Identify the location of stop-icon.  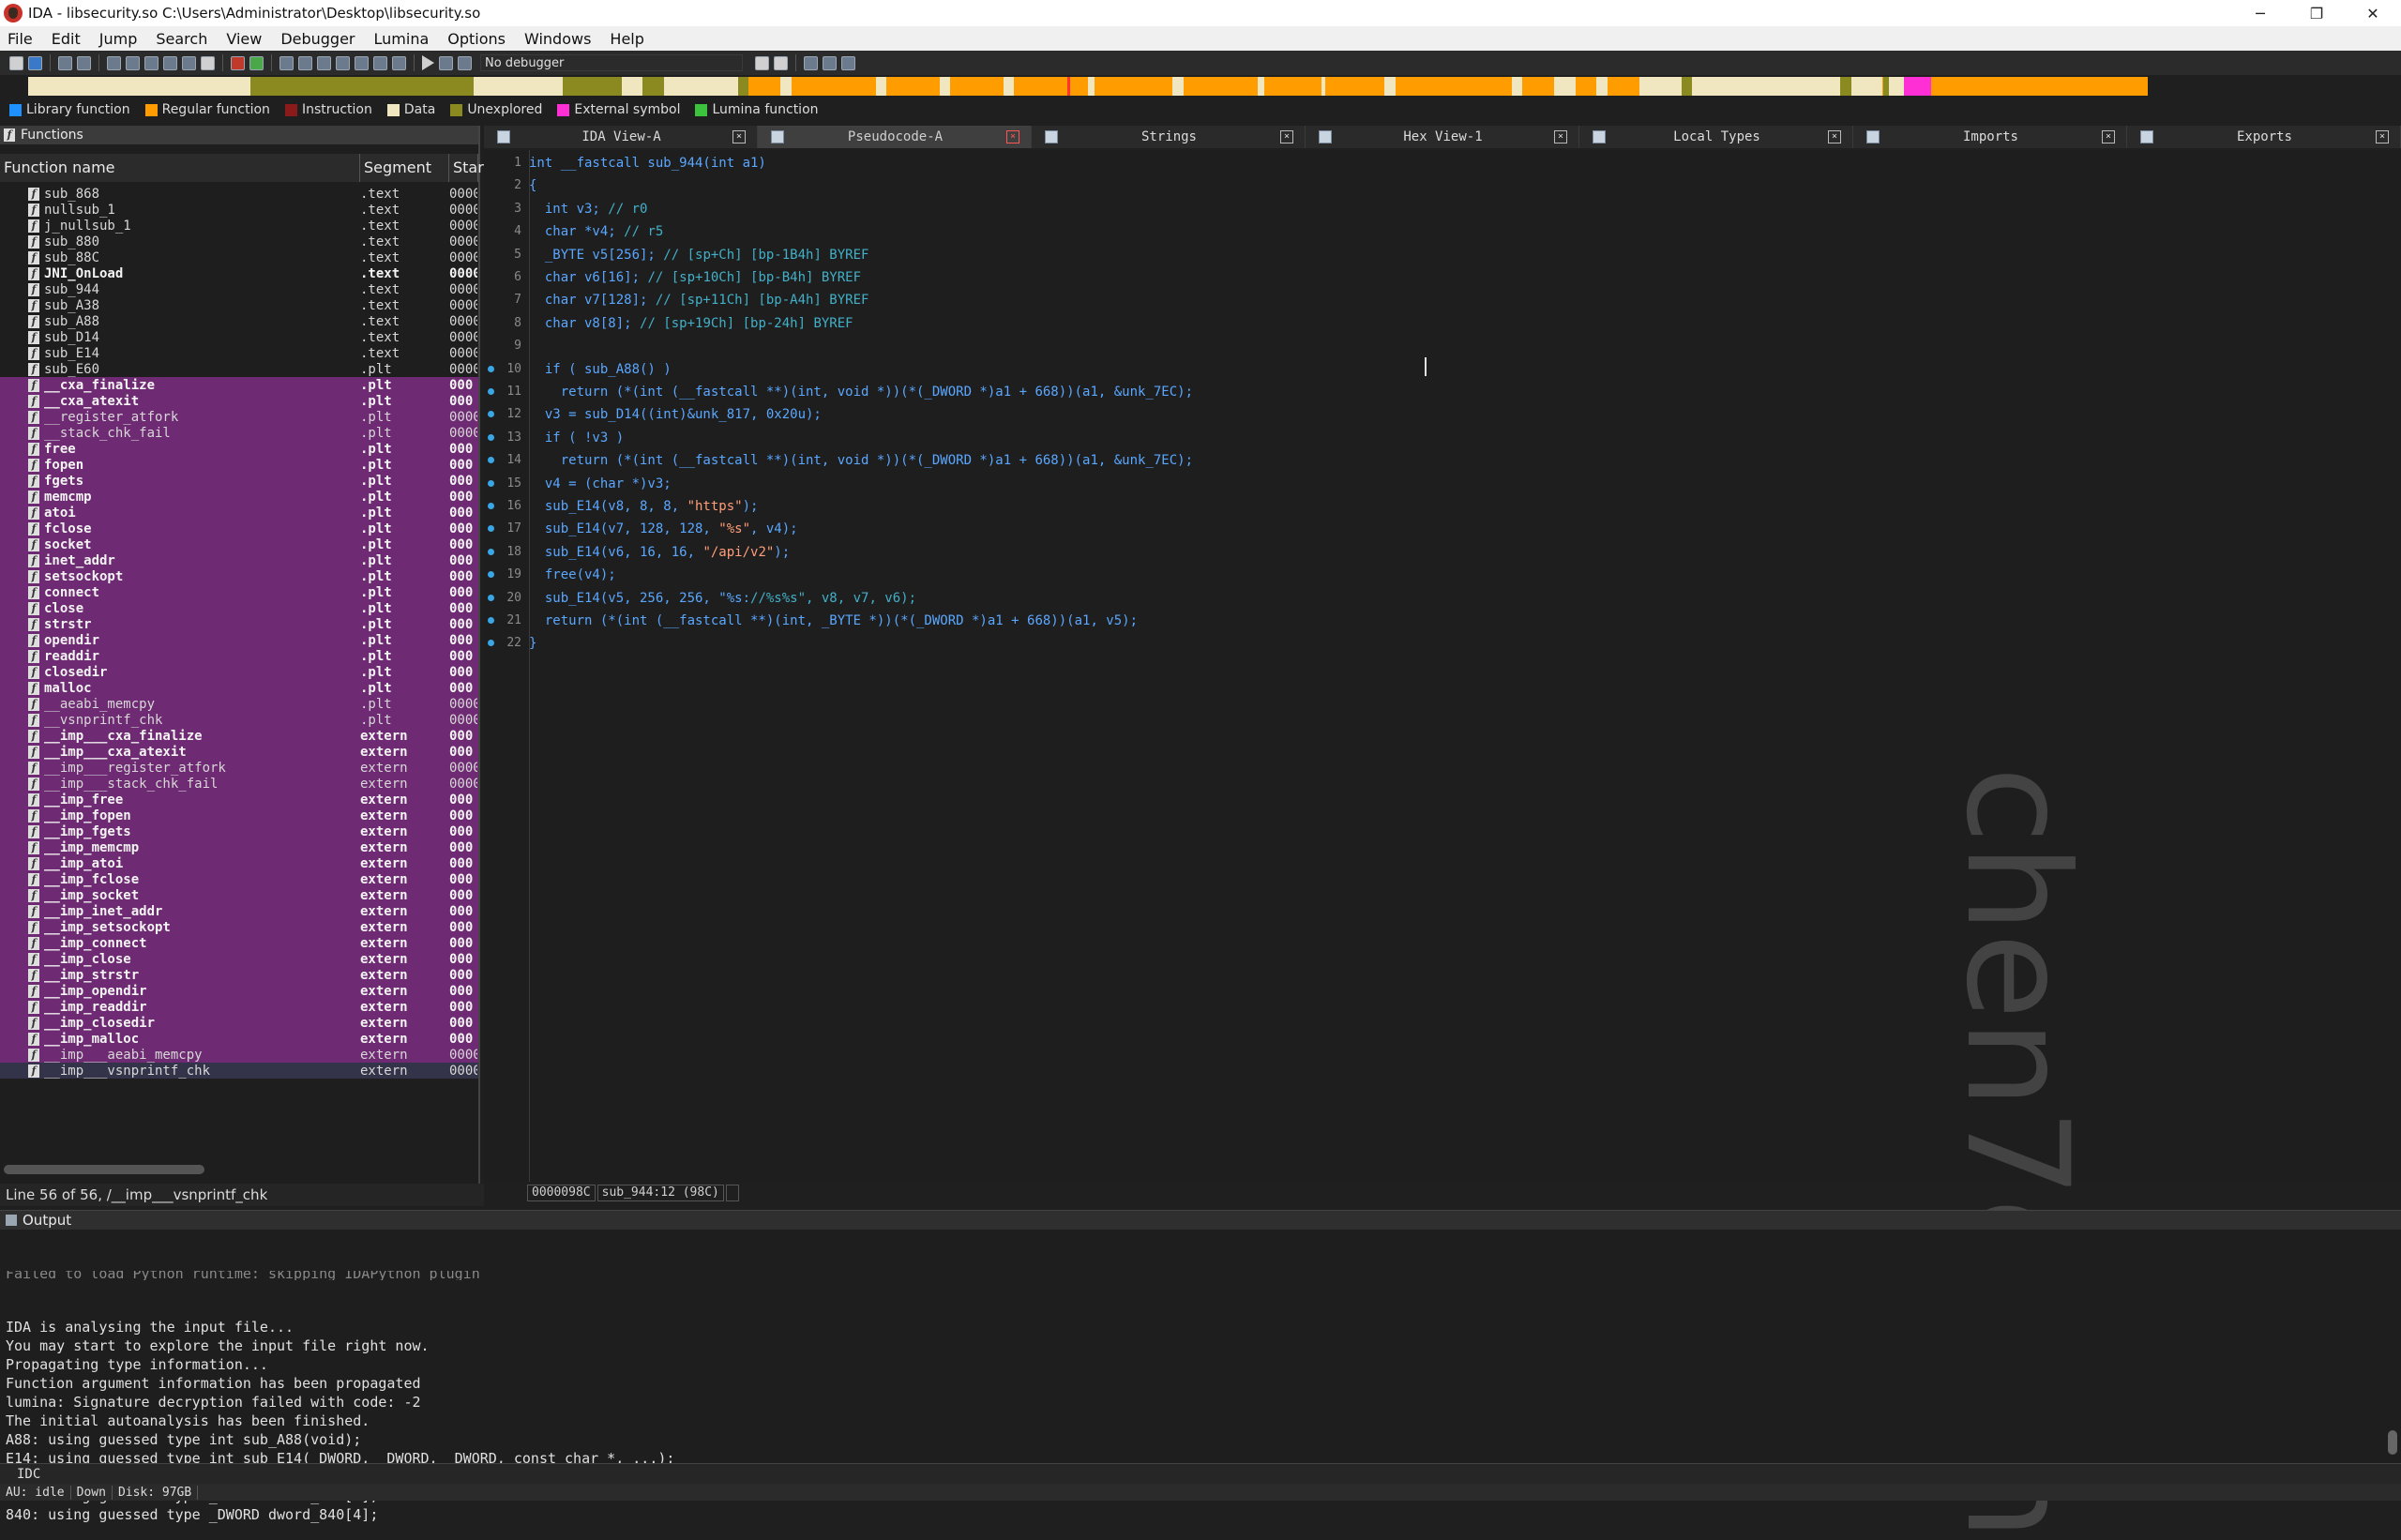
(465, 62).